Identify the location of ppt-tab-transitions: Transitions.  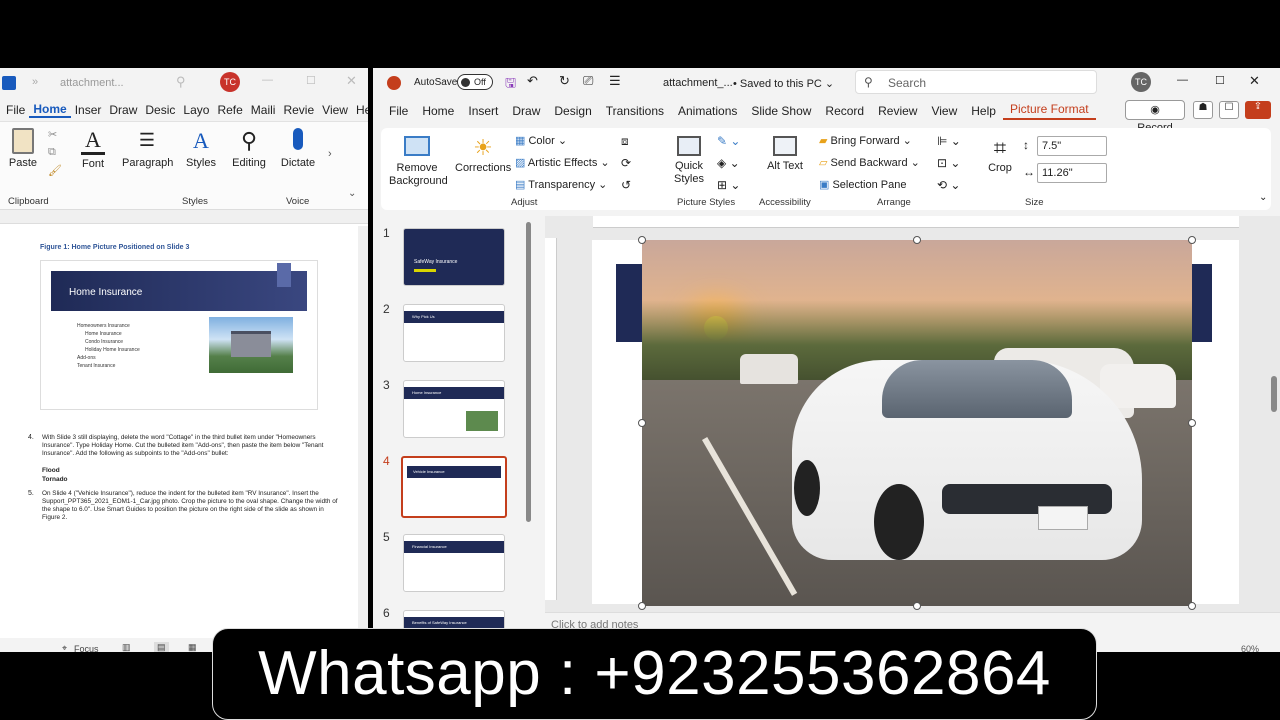
(635, 111).